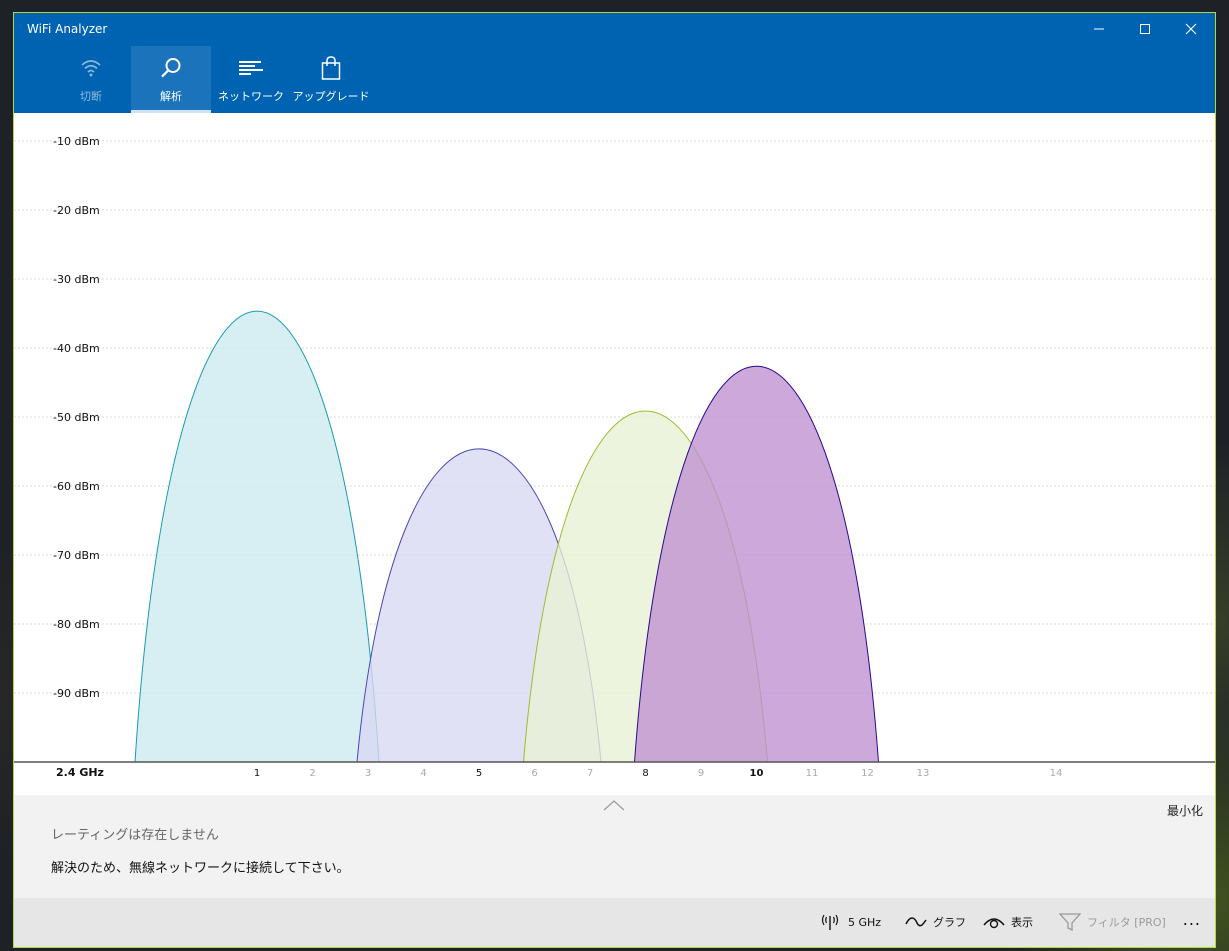 The width and height of the screenshot is (1229, 951). I want to click on minimize-icon, so click(1099, 29).